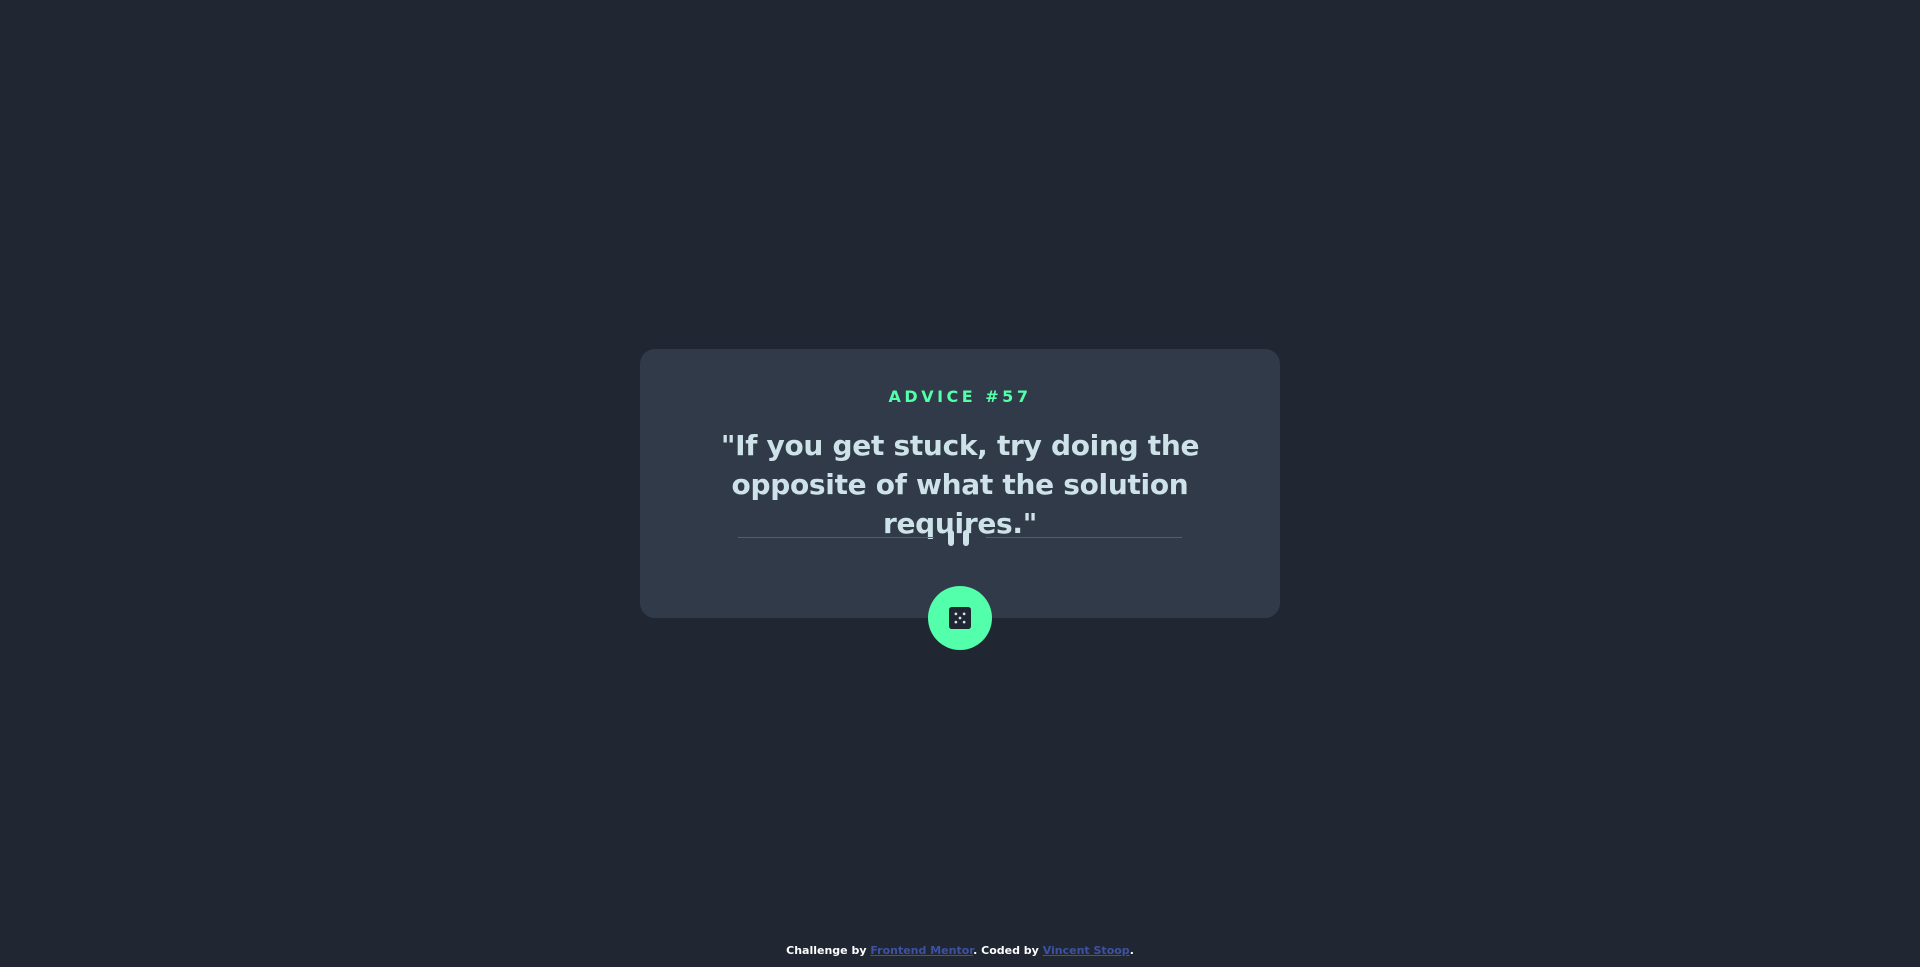 The height and width of the screenshot is (967, 1920). Describe the element at coordinates (1086, 950) in the screenshot. I see `author-link: Vincent Stoop` at that location.